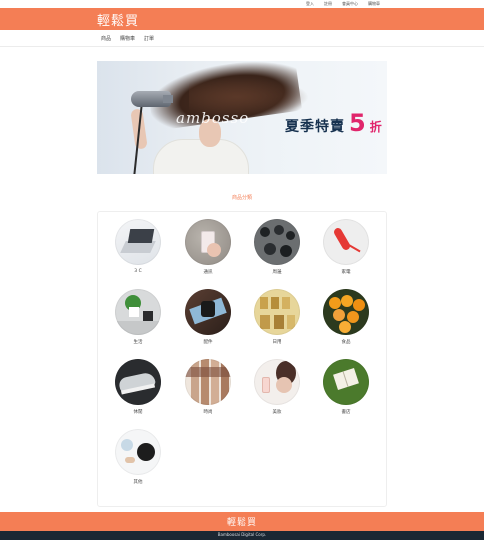 Image resolution: width=484 pixels, height=540 pixels. I want to click on promo-banner: ambosso 夏季特賣 5 折, so click(242, 117).